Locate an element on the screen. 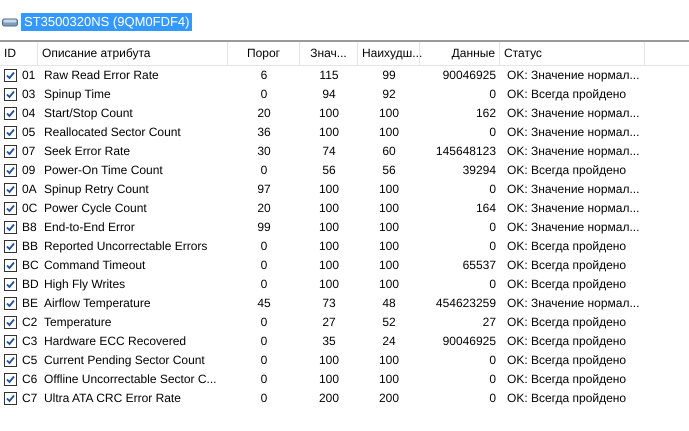  table-cell-text: 60 is located at coordinates (389, 151).